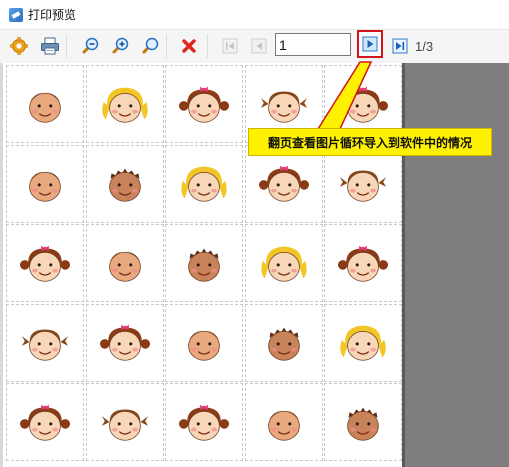 Image resolution: width=509 pixels, height=467 pixels. Describe the element at coordinates (254, 14) in the screenshot. I see `title-bar: 打印预览` at that location.